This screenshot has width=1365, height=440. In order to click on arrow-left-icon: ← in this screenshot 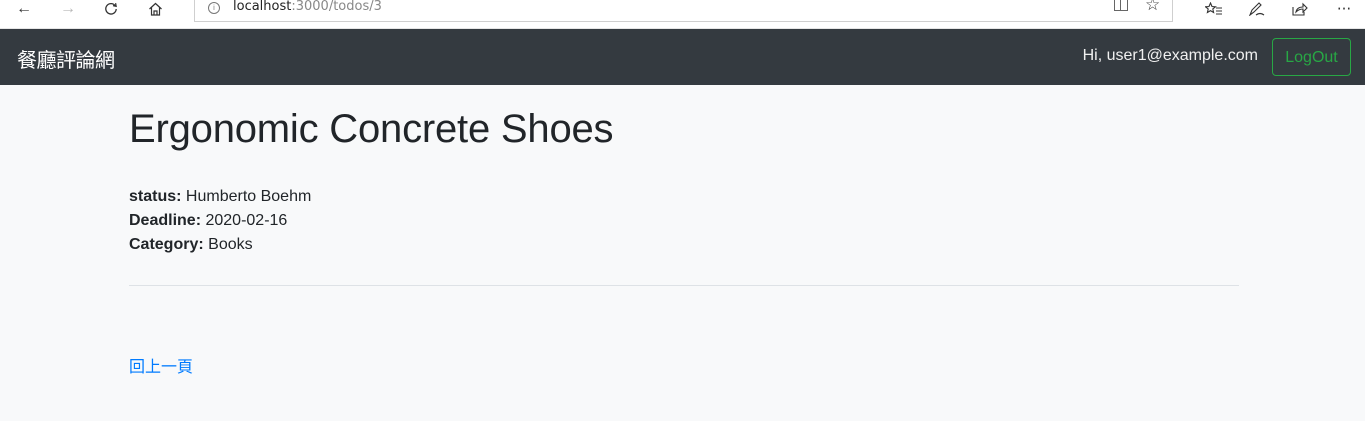, I will do `click(24, 9)`.